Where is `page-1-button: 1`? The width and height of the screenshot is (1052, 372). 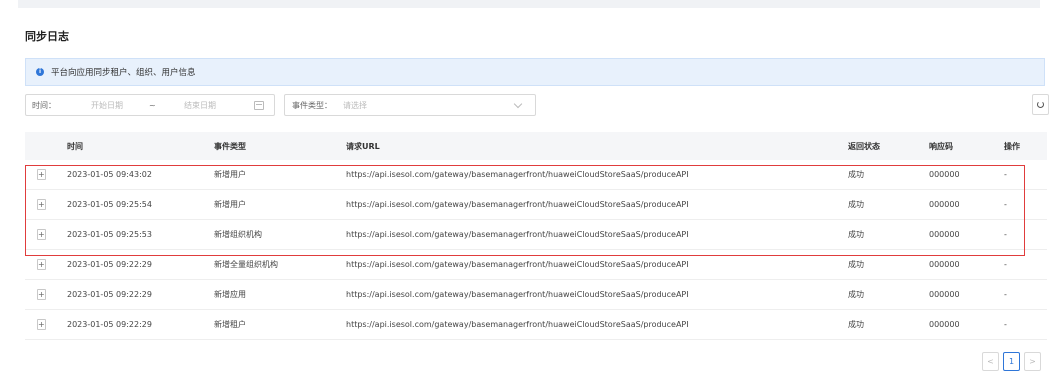
page-1-button: 1 is located at coordinates (1011, 361).